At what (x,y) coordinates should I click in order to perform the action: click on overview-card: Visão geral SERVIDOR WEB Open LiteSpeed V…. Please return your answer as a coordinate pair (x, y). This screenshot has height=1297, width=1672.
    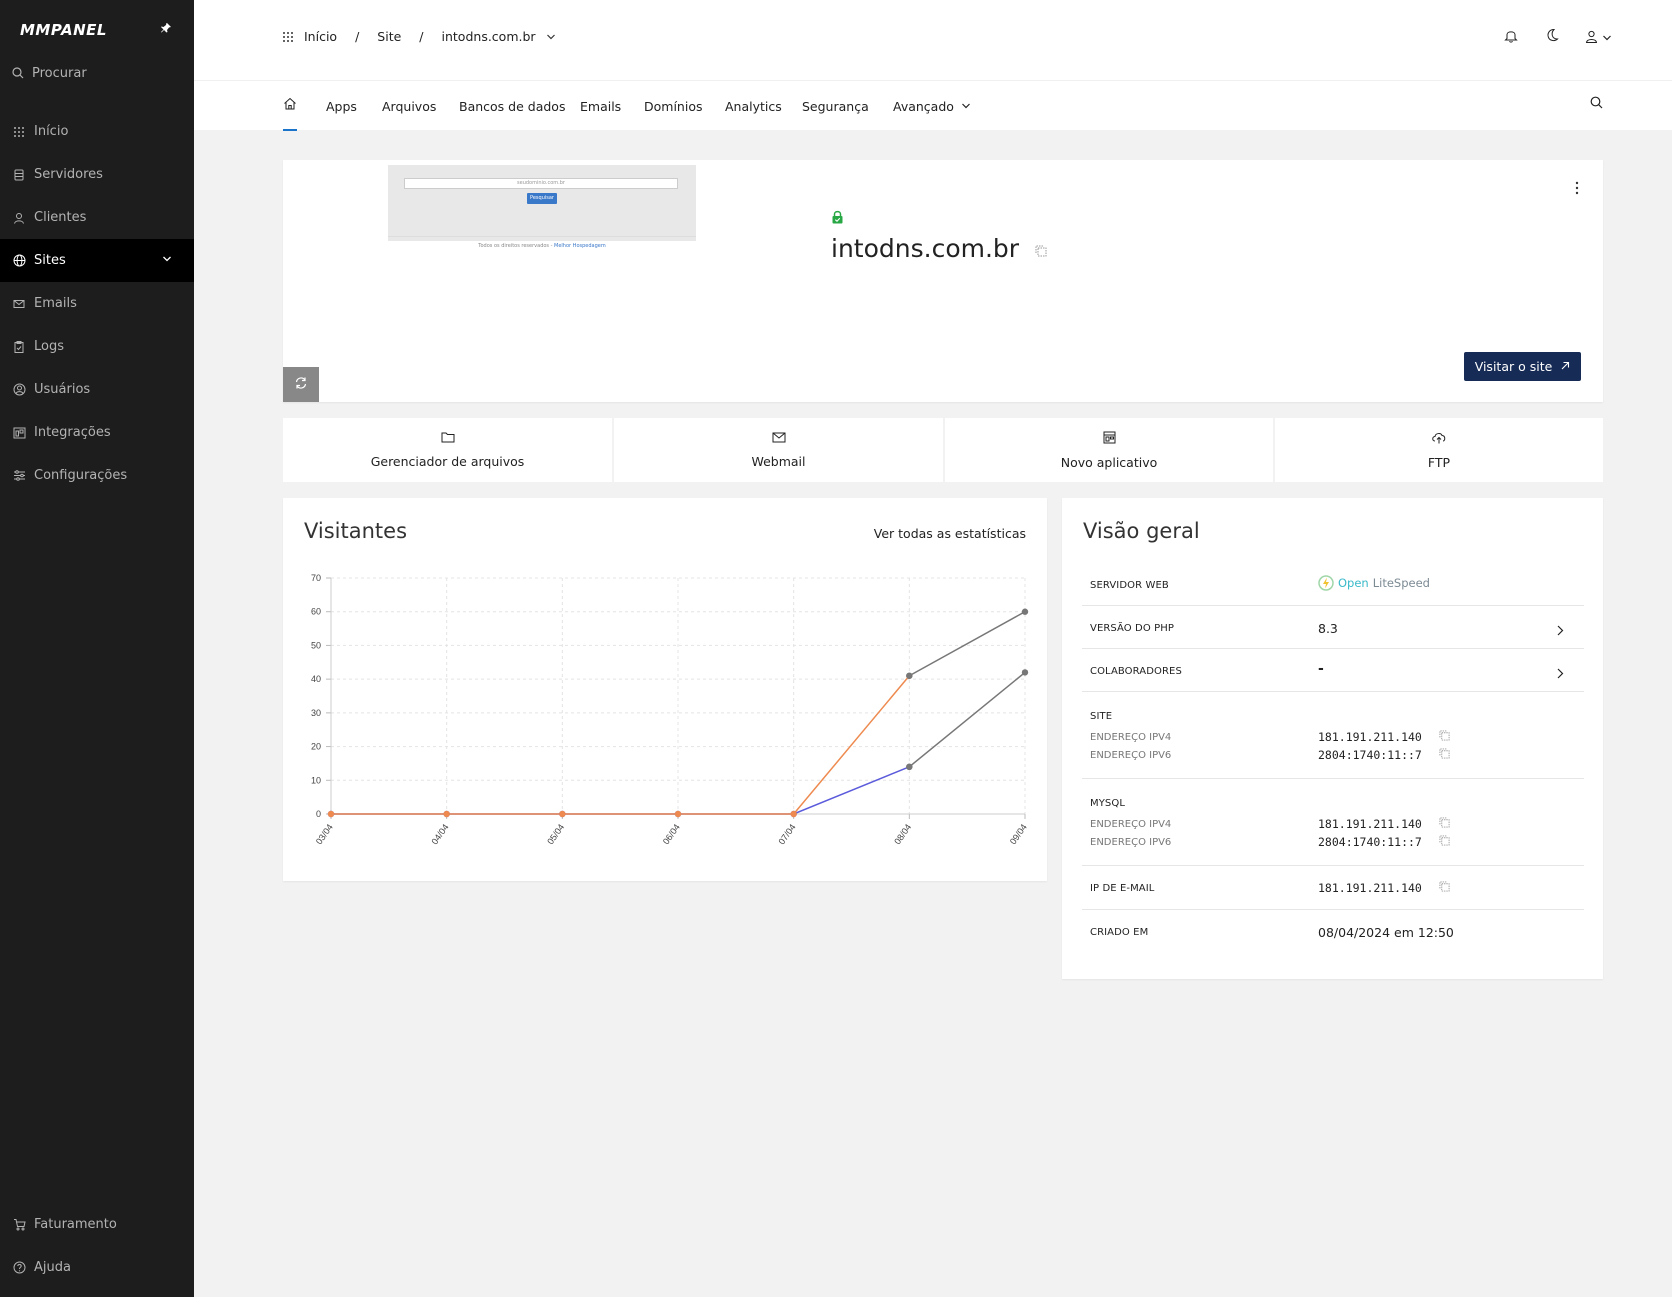
    Looking at the image, I should click on (1332, 738).